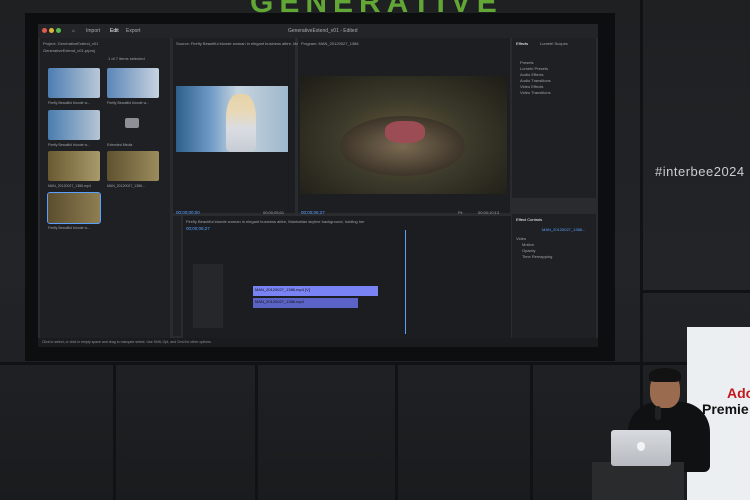 The image size is (750, 500). What do you see at coordinates (279, 301) in the screenshot?
I see `audio-clip-label: MAN_20120027_1386.mp4` at bounding box center [279, 301].